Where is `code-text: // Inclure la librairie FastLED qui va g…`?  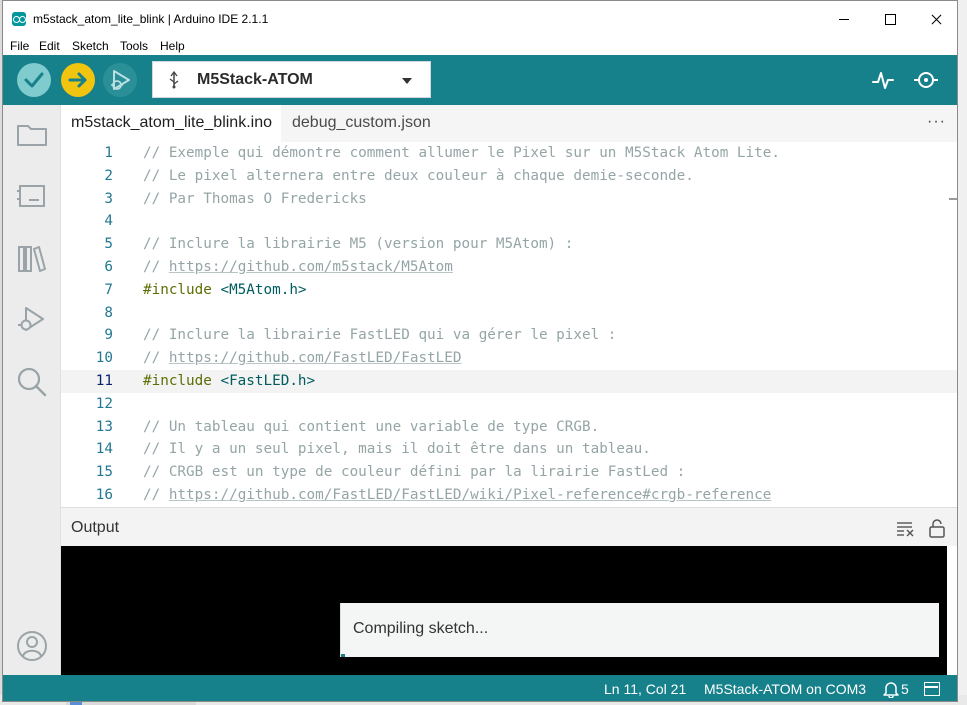 code-text: // Inclure la librairie FastLED qui va g… is located at coordinates (379, 335).